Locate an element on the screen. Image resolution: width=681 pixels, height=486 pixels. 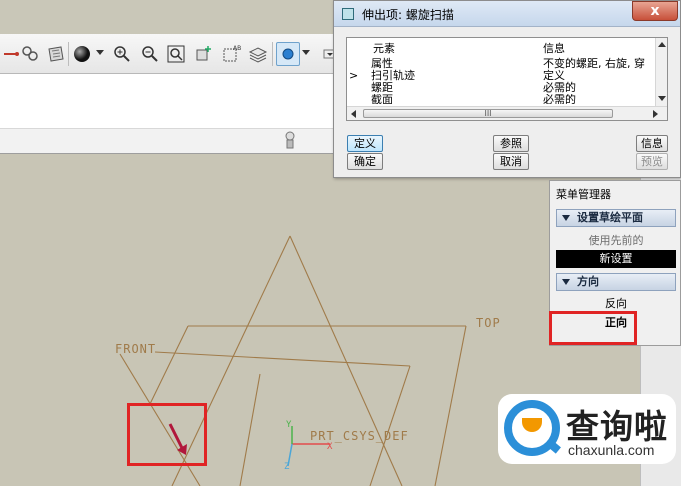
column-element: 元素 is located at coordinates (384, 48).